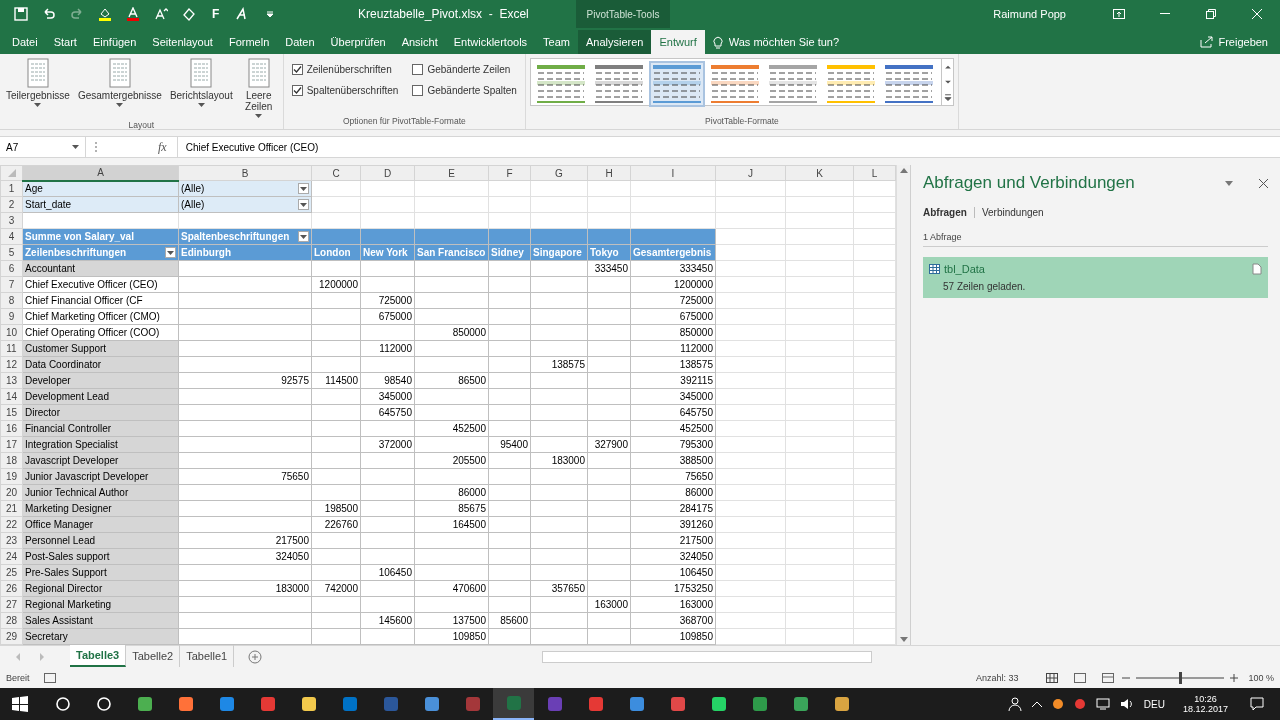 The width and height of the screenshot is (1280, 720). What do you see at coordinates (43, 147) in the screenshot?
I see `name-box: A7` at bounding box center [43, 147].